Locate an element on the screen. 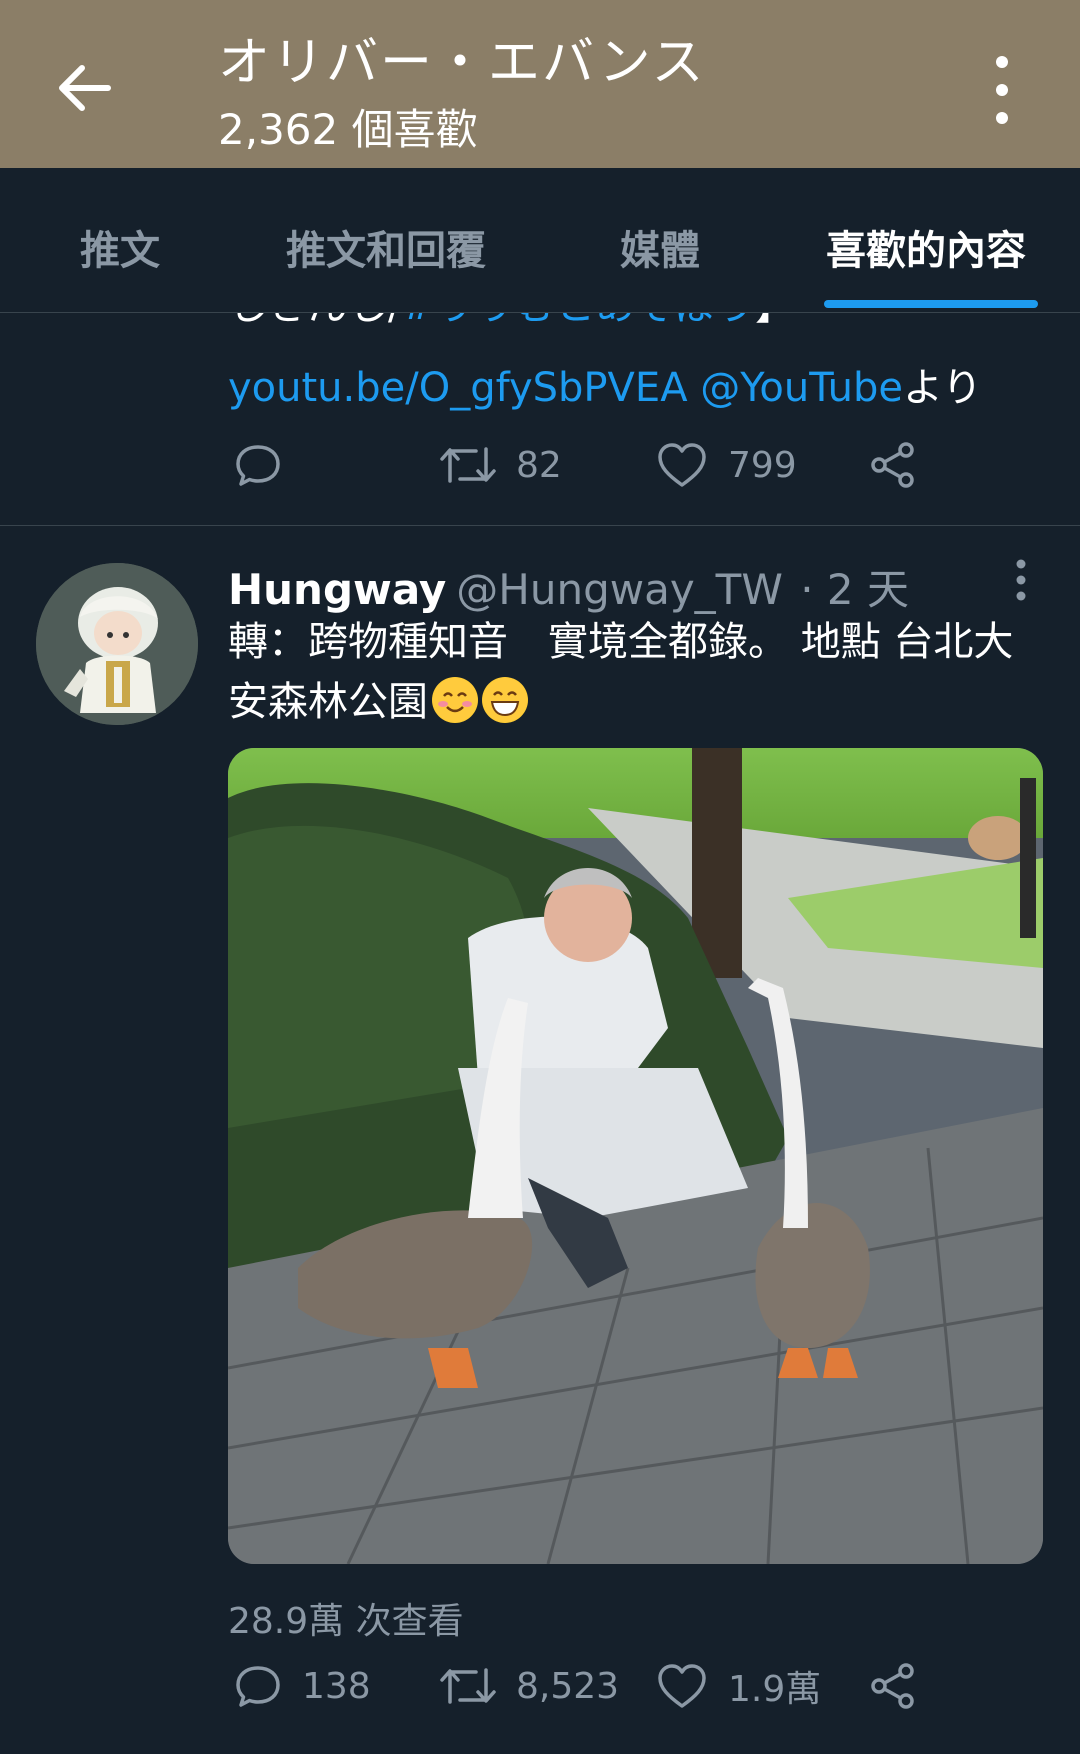 This screenshot has width=1080, height=1754. tweet-divider is located at coordinates (540, 525).